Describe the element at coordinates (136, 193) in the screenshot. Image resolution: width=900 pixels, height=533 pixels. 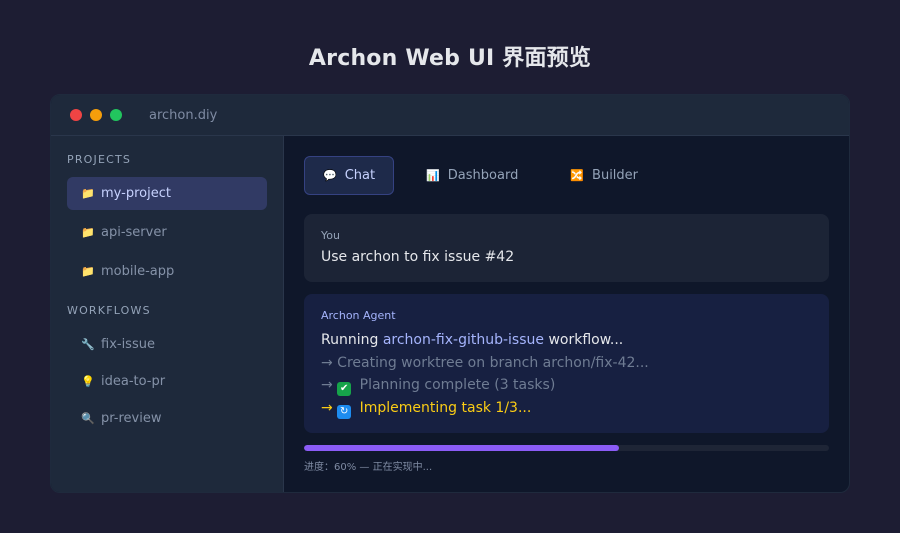
I see `sidebar-item-label: my-project` at that location.